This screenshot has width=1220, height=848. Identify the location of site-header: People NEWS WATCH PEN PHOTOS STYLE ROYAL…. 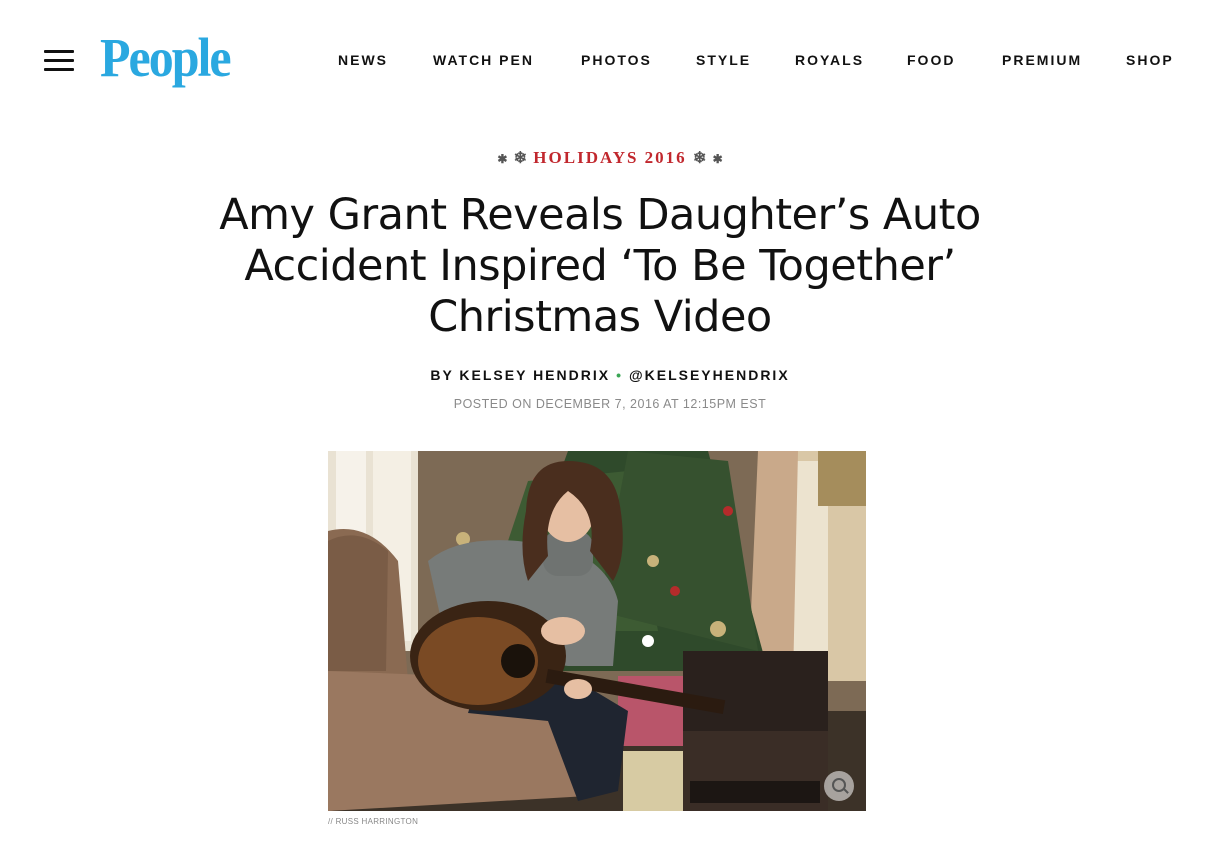
(610, 60).